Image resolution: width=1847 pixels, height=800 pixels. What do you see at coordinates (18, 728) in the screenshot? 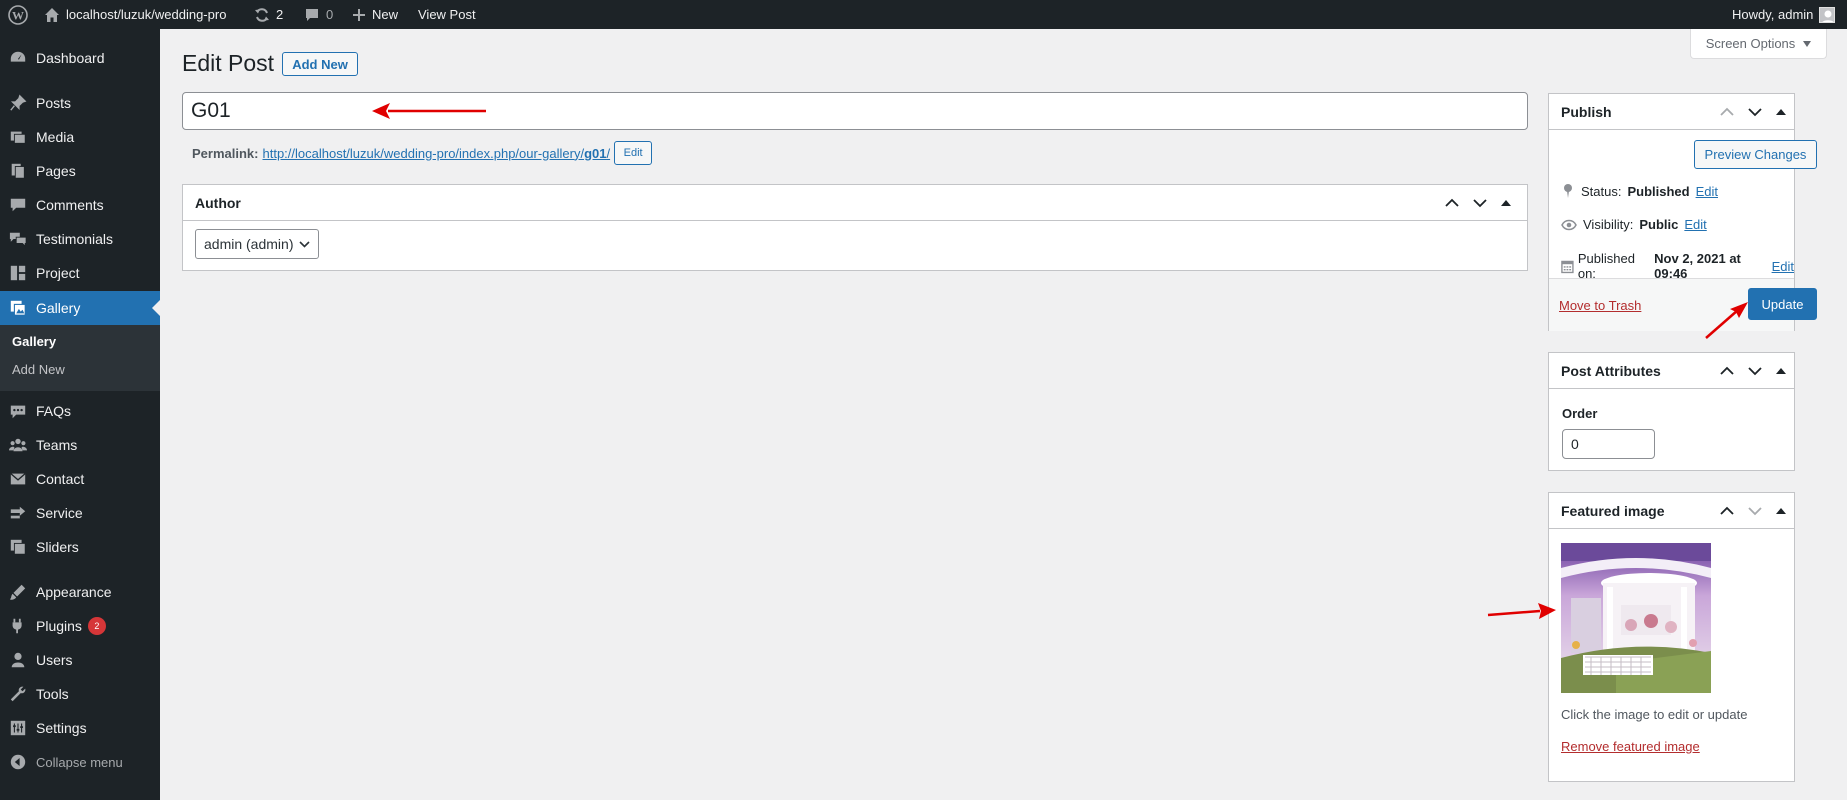
I see `settings-icon` at bounding box center [18, 728].